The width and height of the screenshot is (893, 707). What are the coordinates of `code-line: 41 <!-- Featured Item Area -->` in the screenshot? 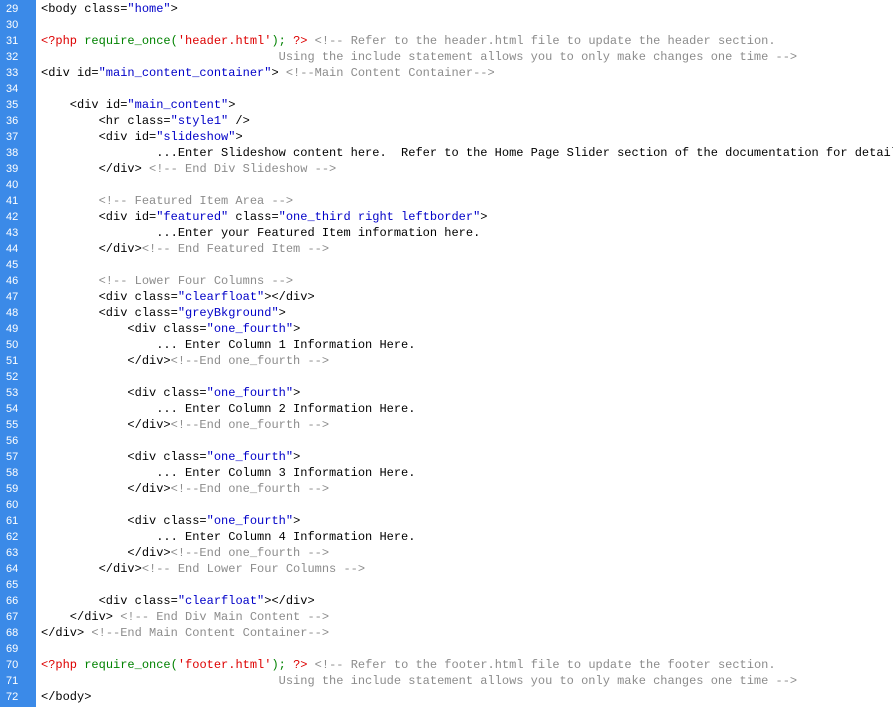 It's located at (446, 201).